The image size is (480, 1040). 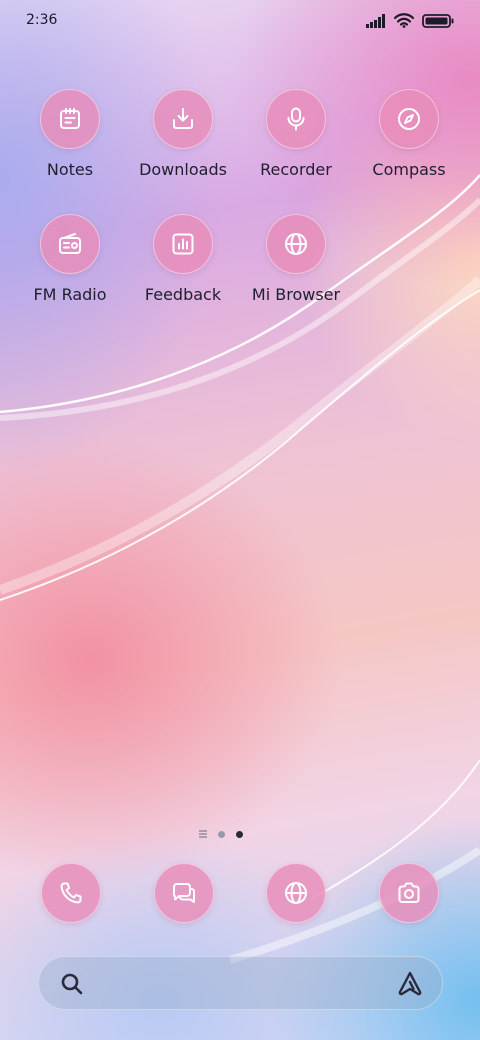 I want to click on status-icons, so click(x=410, y=20).